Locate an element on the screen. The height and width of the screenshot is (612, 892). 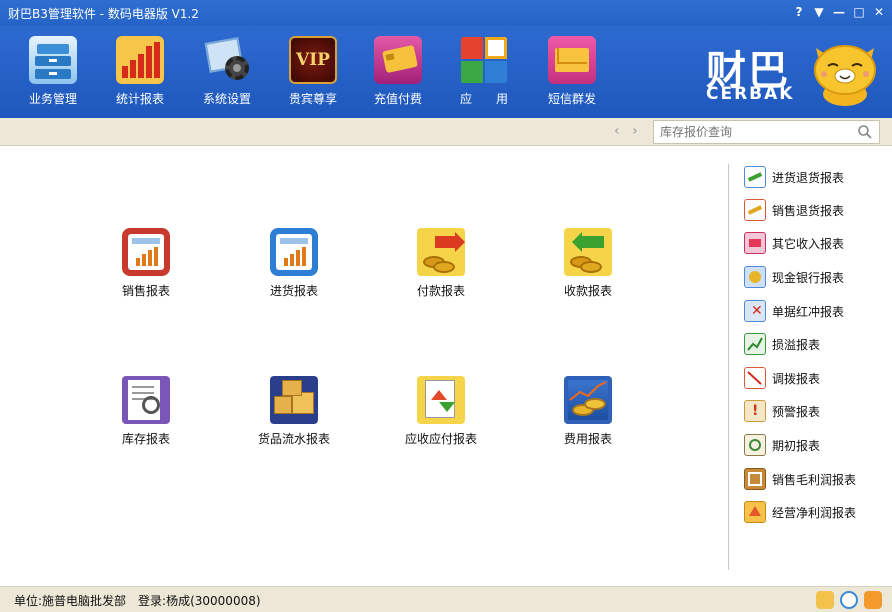
toolbar-apps: 应 用 is located at coordinates (484, 71).